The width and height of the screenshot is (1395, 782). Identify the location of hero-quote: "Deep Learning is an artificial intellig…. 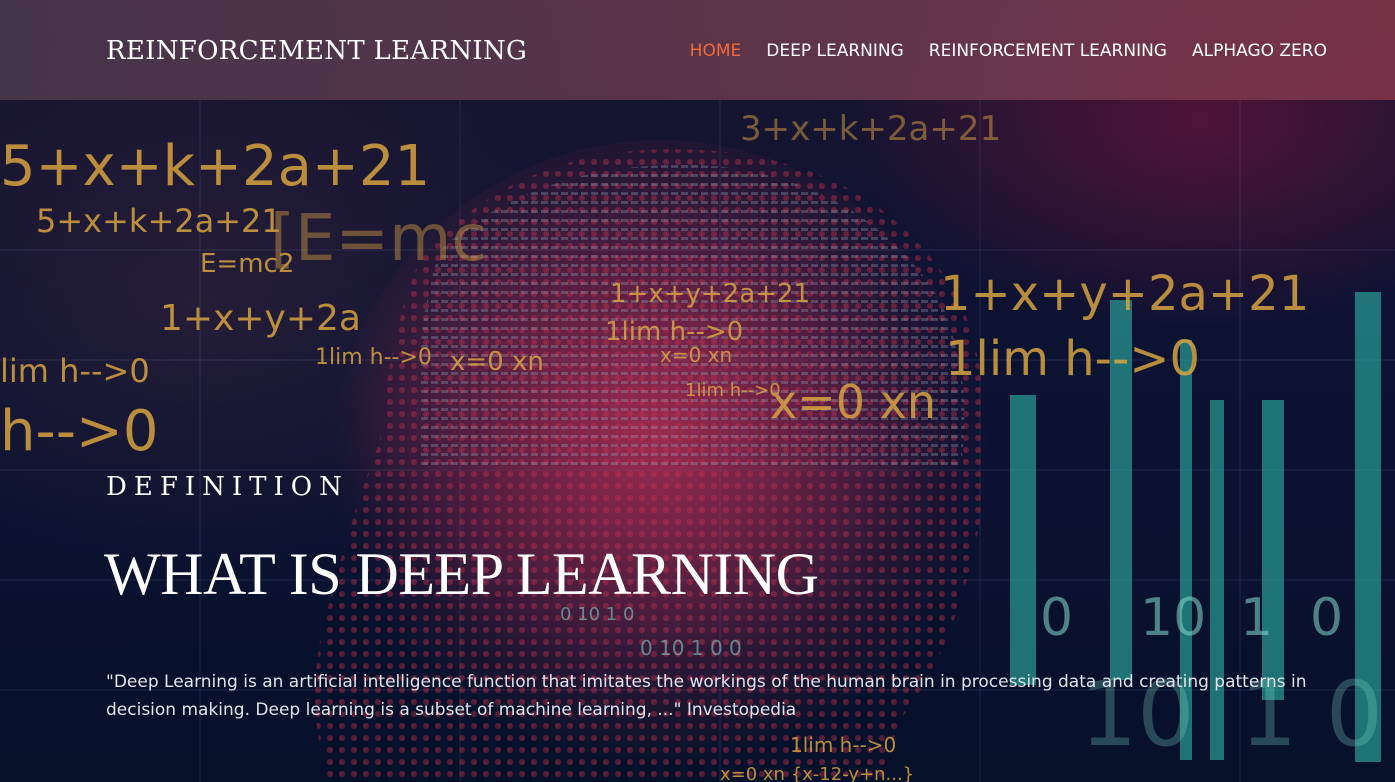
(706, 696).